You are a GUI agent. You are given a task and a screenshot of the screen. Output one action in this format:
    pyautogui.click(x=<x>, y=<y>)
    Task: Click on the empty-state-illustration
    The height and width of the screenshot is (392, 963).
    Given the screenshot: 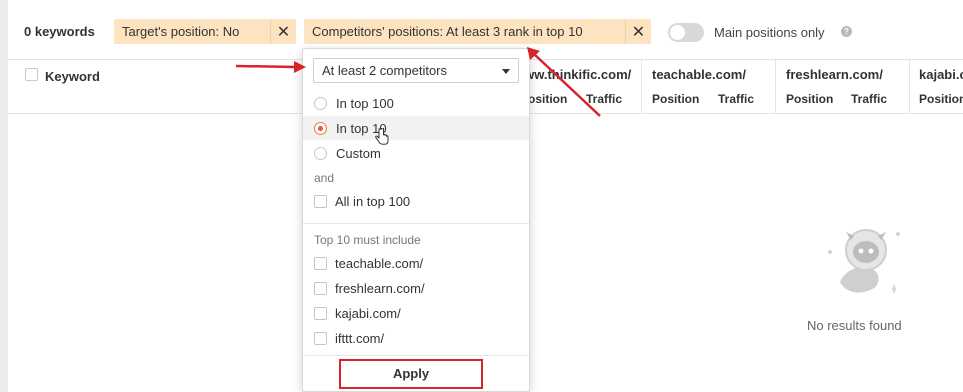 What is the action you would take?
    pyautogui.click(x=864, y=261)
    